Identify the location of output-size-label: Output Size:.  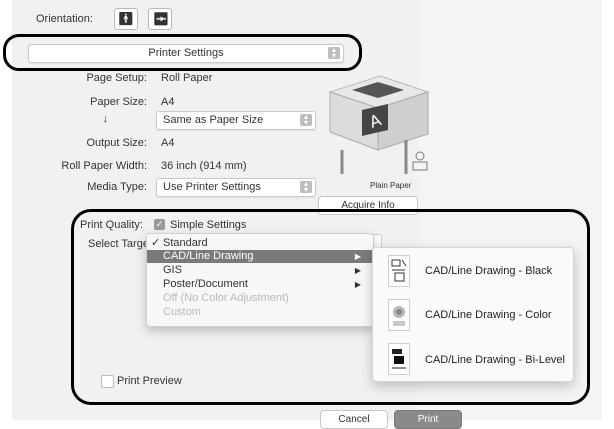
(116, 143).